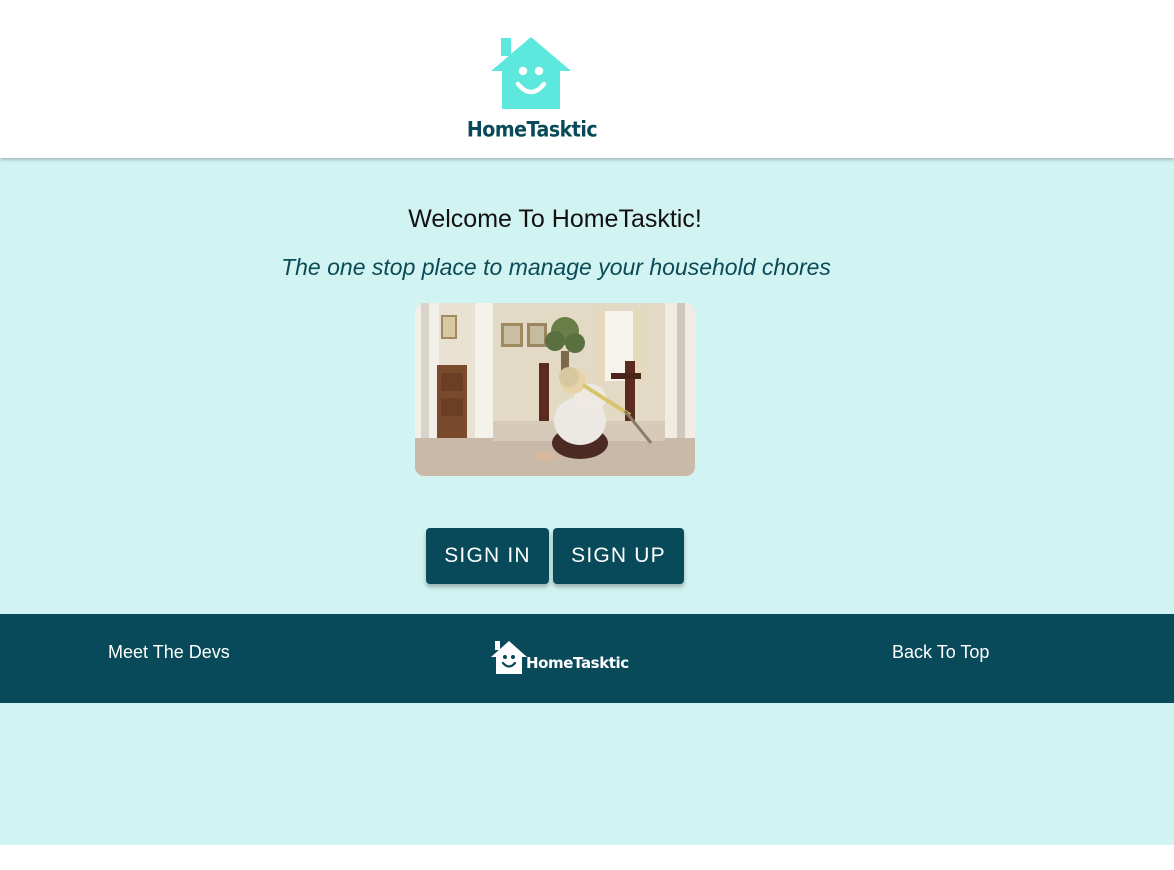 This screenshot has height=870, width=1174. I want to click on footer-logo-link: HomeTasktic, so click(560, 660).